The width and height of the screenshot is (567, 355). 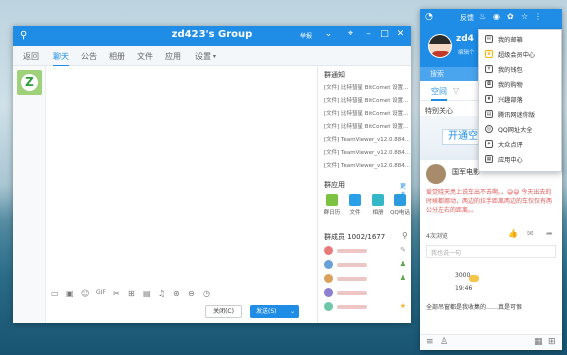 I want to click on send-button: 发送(S) ⌄, so click(x=274, y=311).